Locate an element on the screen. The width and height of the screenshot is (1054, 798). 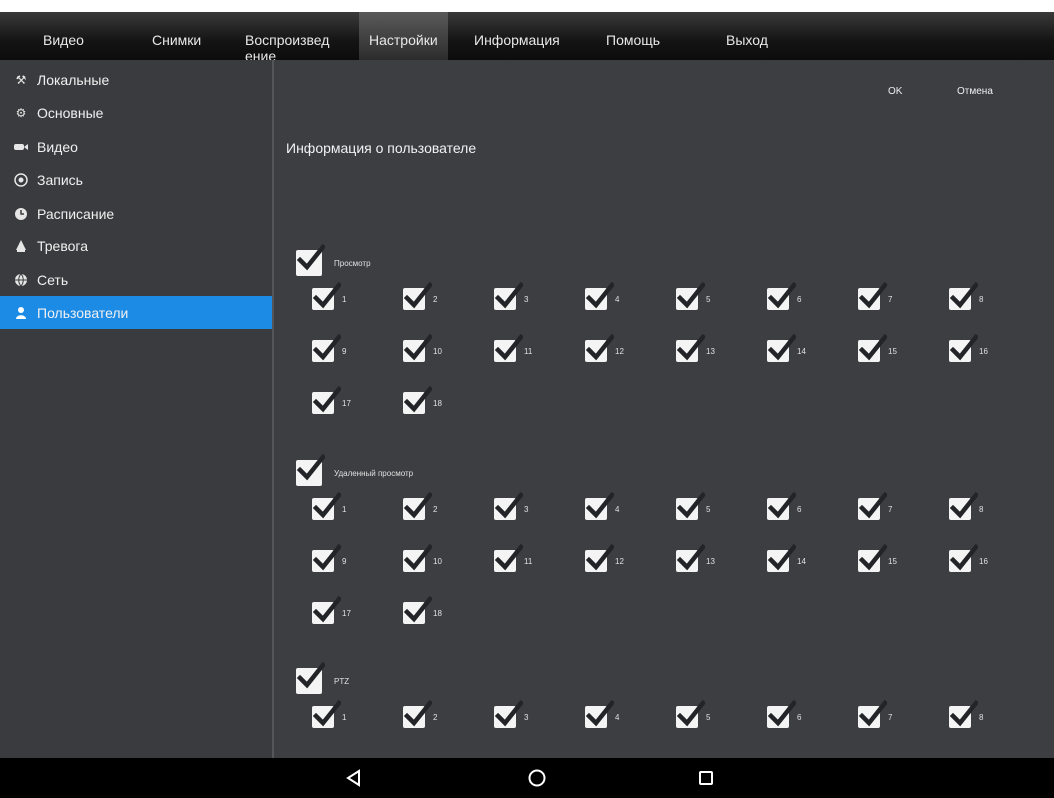
sidebar-item-video: Видео is located at coordinates (136, 146).